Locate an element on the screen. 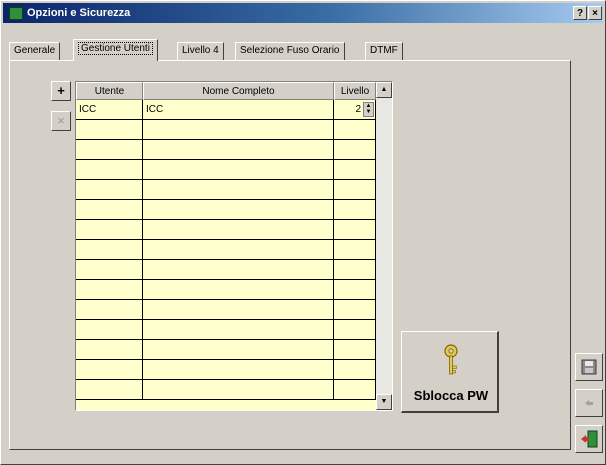 This screenshot has height=465, width=606. level-spinner-icon: ▲ ▼ is located at coordinates (368, 109).